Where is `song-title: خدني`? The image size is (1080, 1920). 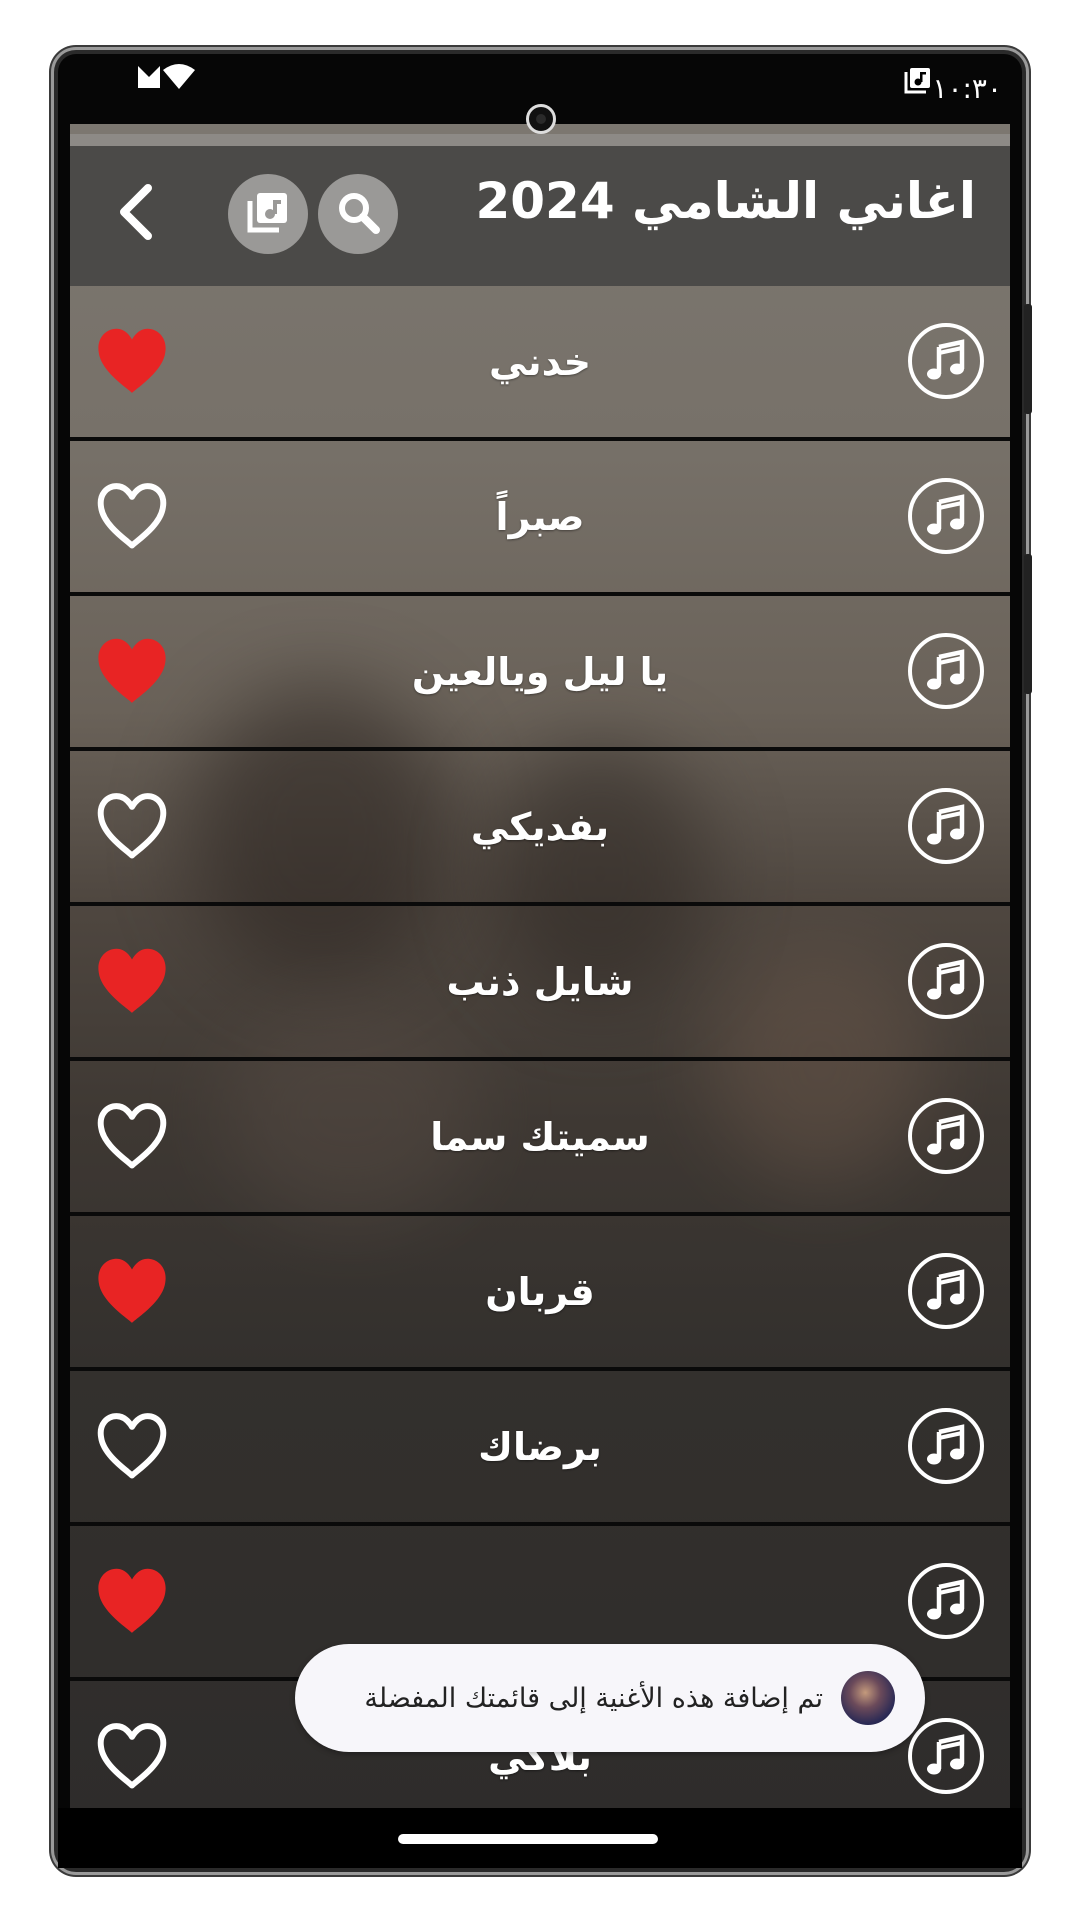 song-title: خدني is located at coordinates (540, 361).